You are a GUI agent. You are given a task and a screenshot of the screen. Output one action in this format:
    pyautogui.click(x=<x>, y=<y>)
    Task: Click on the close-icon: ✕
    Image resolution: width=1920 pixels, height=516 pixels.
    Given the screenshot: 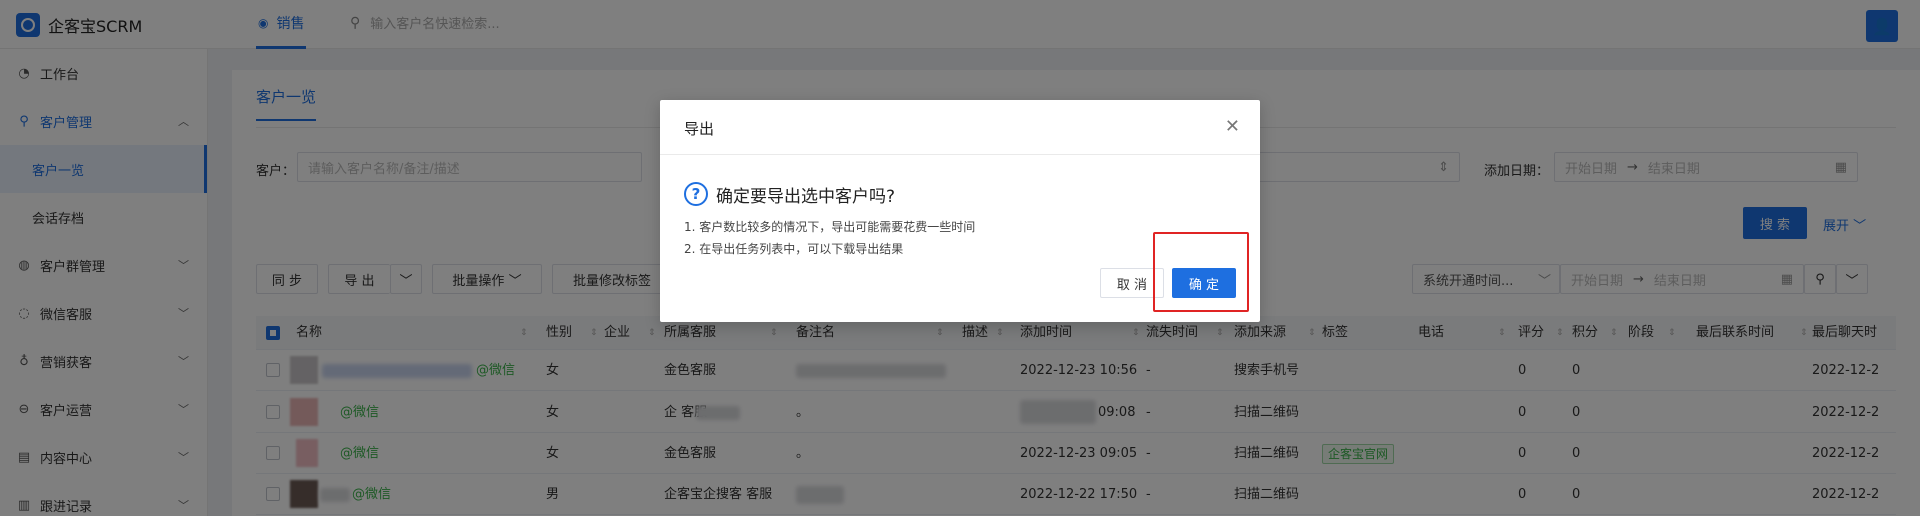 What is the action you would take?
    pyautogui.click(x=1232, y=126)
    